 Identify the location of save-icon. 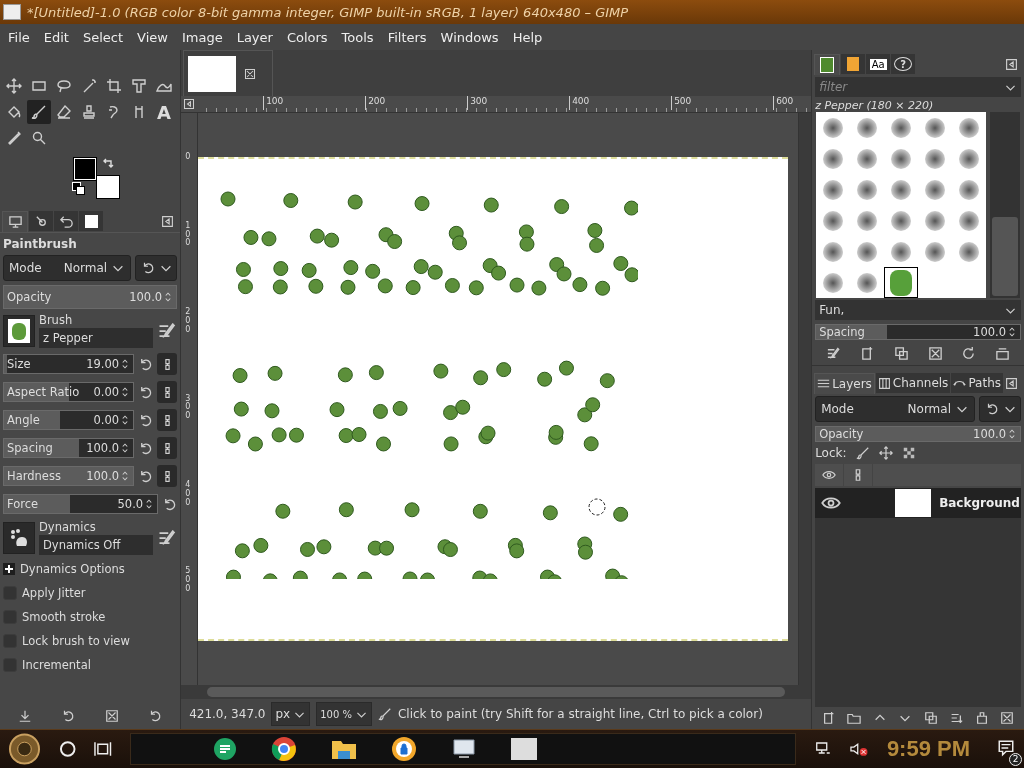
(24, 716).